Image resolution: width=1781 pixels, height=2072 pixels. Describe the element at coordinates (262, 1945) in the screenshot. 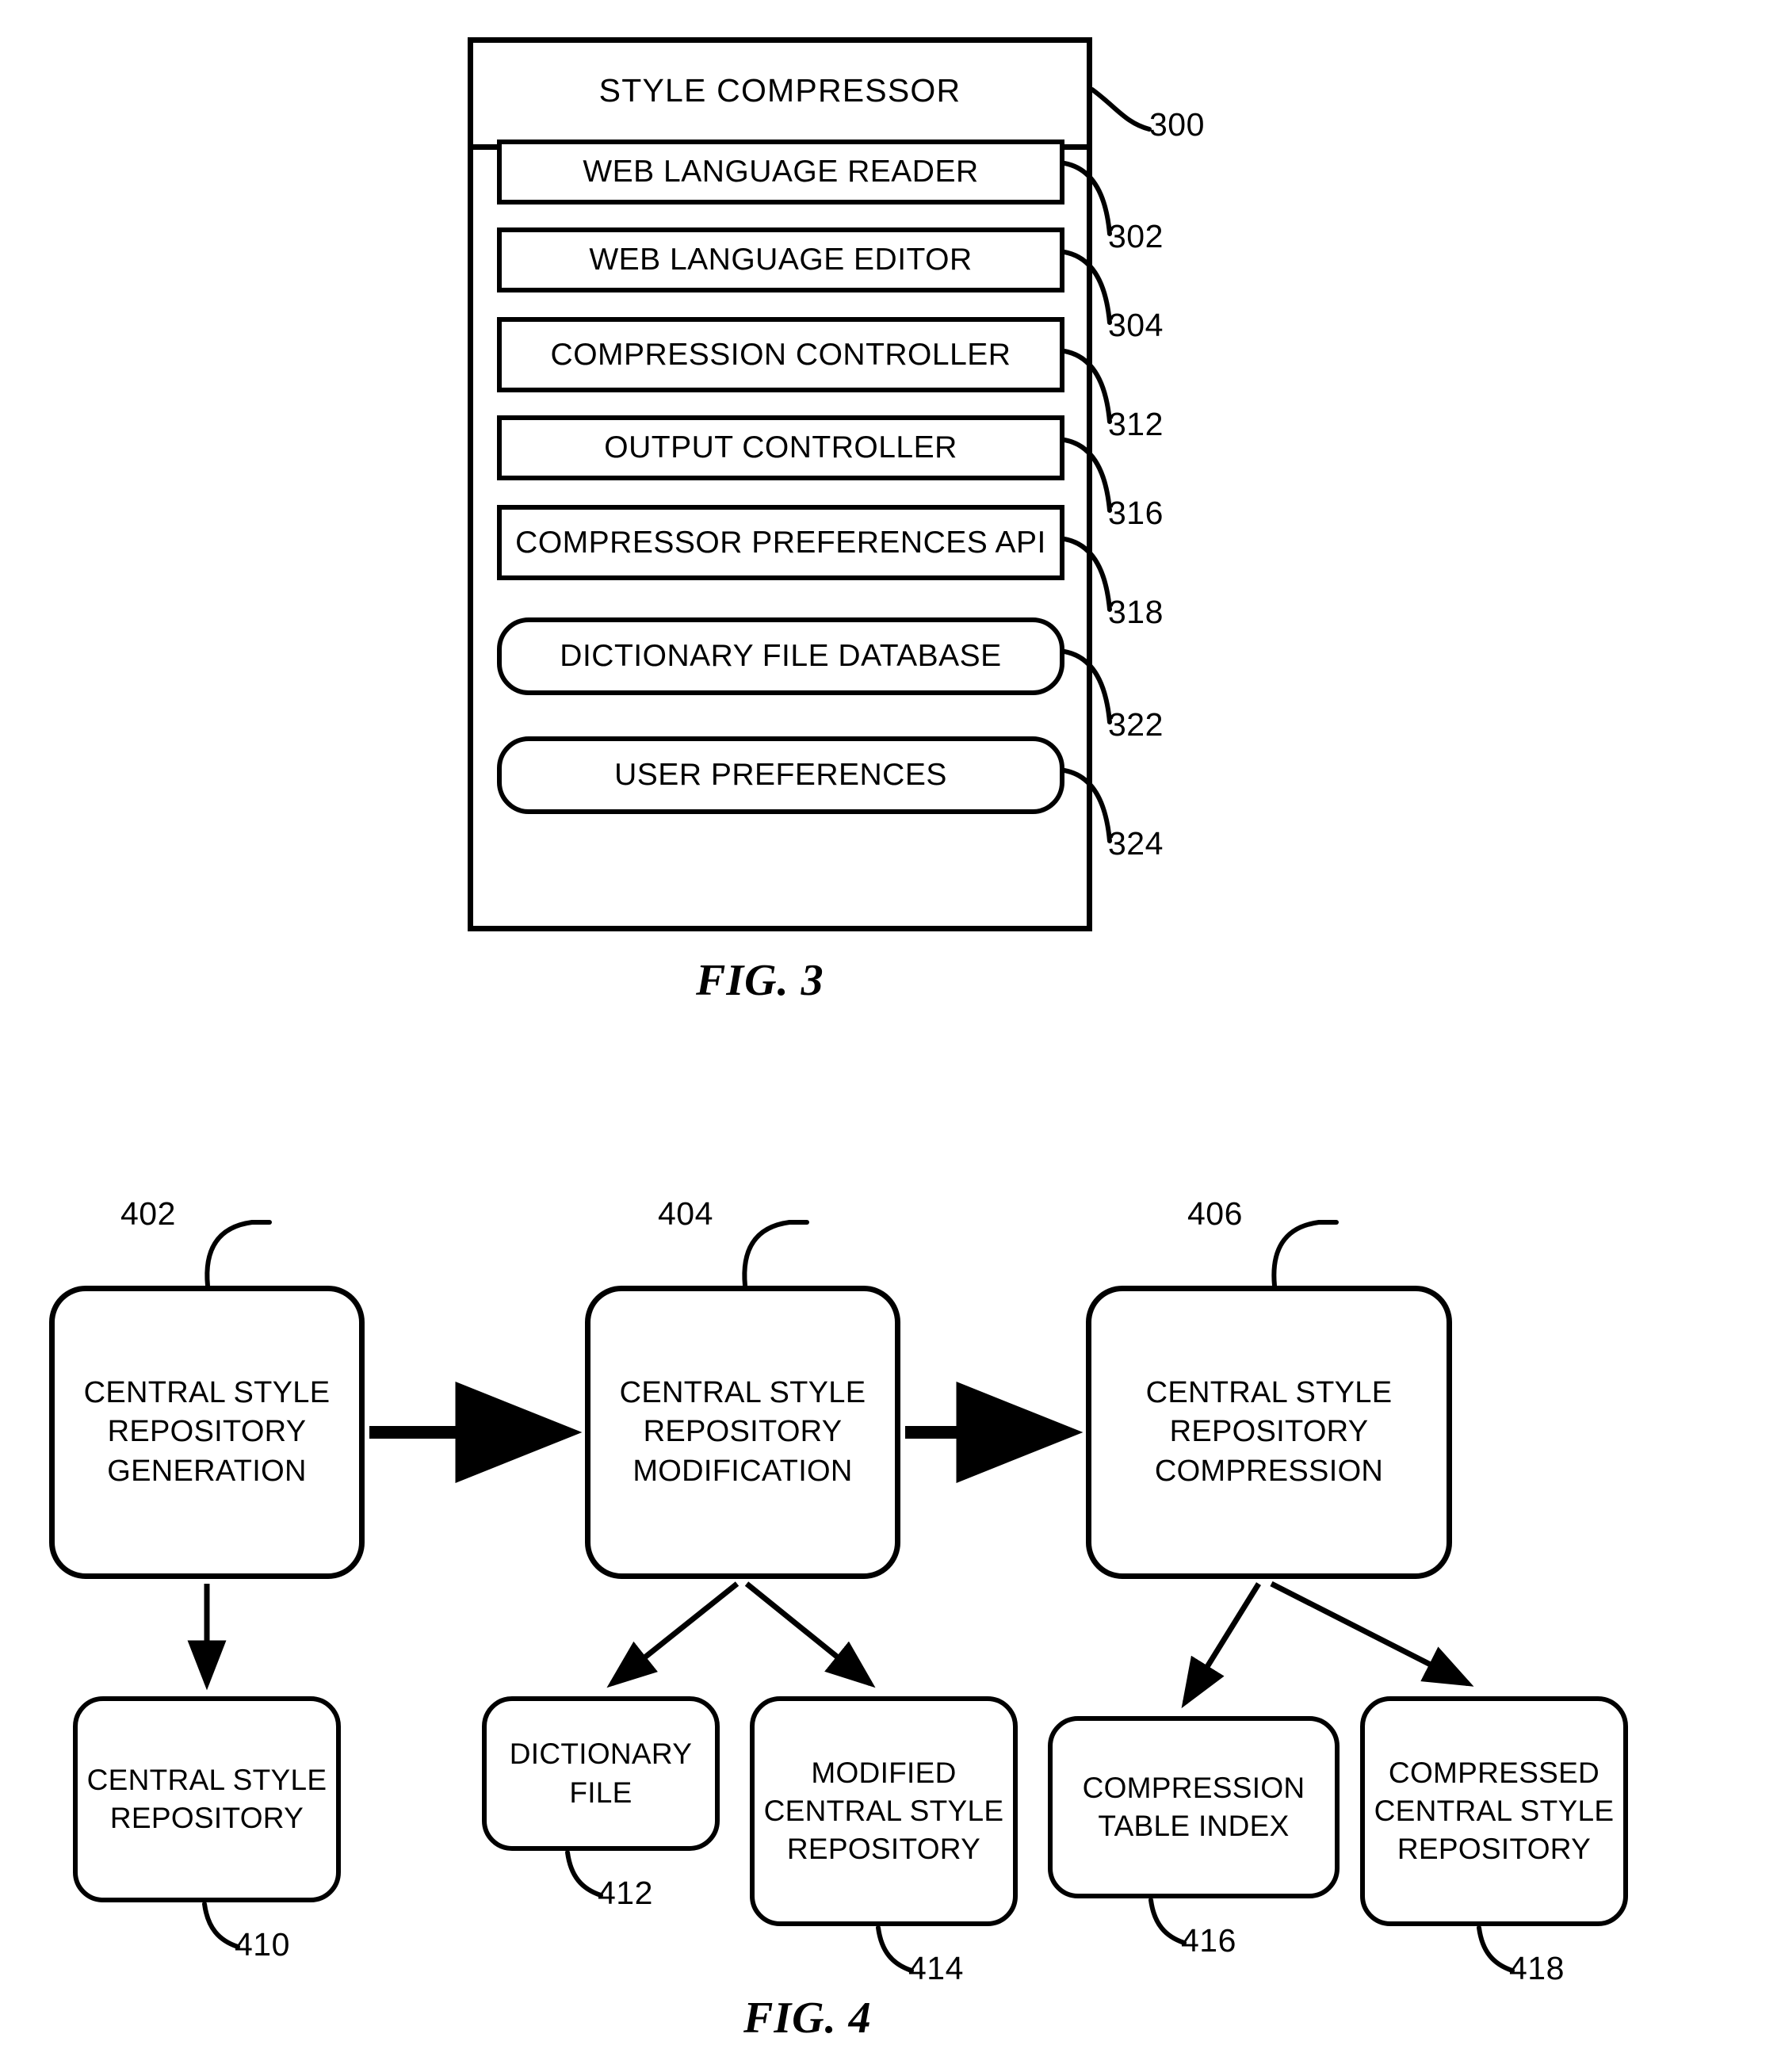

I see `reference-numeral-410: 410` at that location.